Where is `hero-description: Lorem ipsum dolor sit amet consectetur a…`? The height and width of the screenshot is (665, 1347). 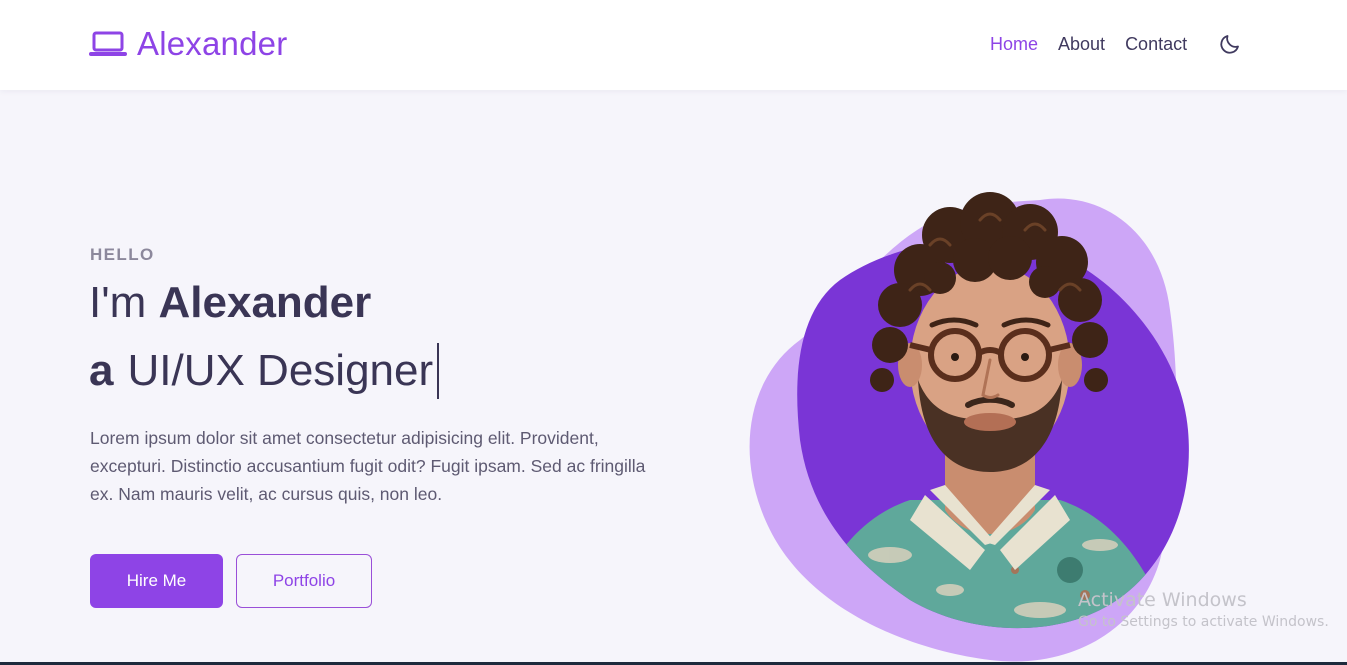 hero-description: Lorem ipsum dolor sit amet consectetur a… is located at coordinates (368, 466).